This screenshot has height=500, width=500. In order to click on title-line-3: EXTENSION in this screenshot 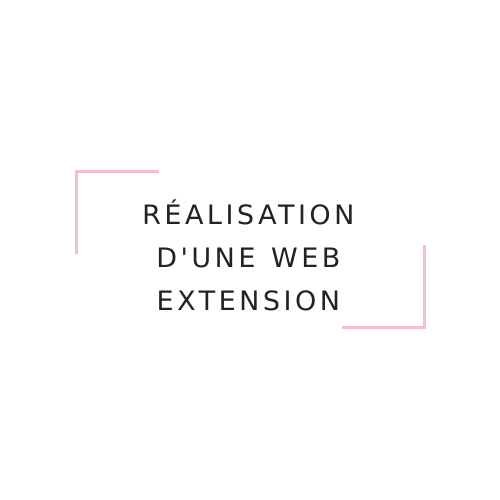, I will do `click(250, 301)`.